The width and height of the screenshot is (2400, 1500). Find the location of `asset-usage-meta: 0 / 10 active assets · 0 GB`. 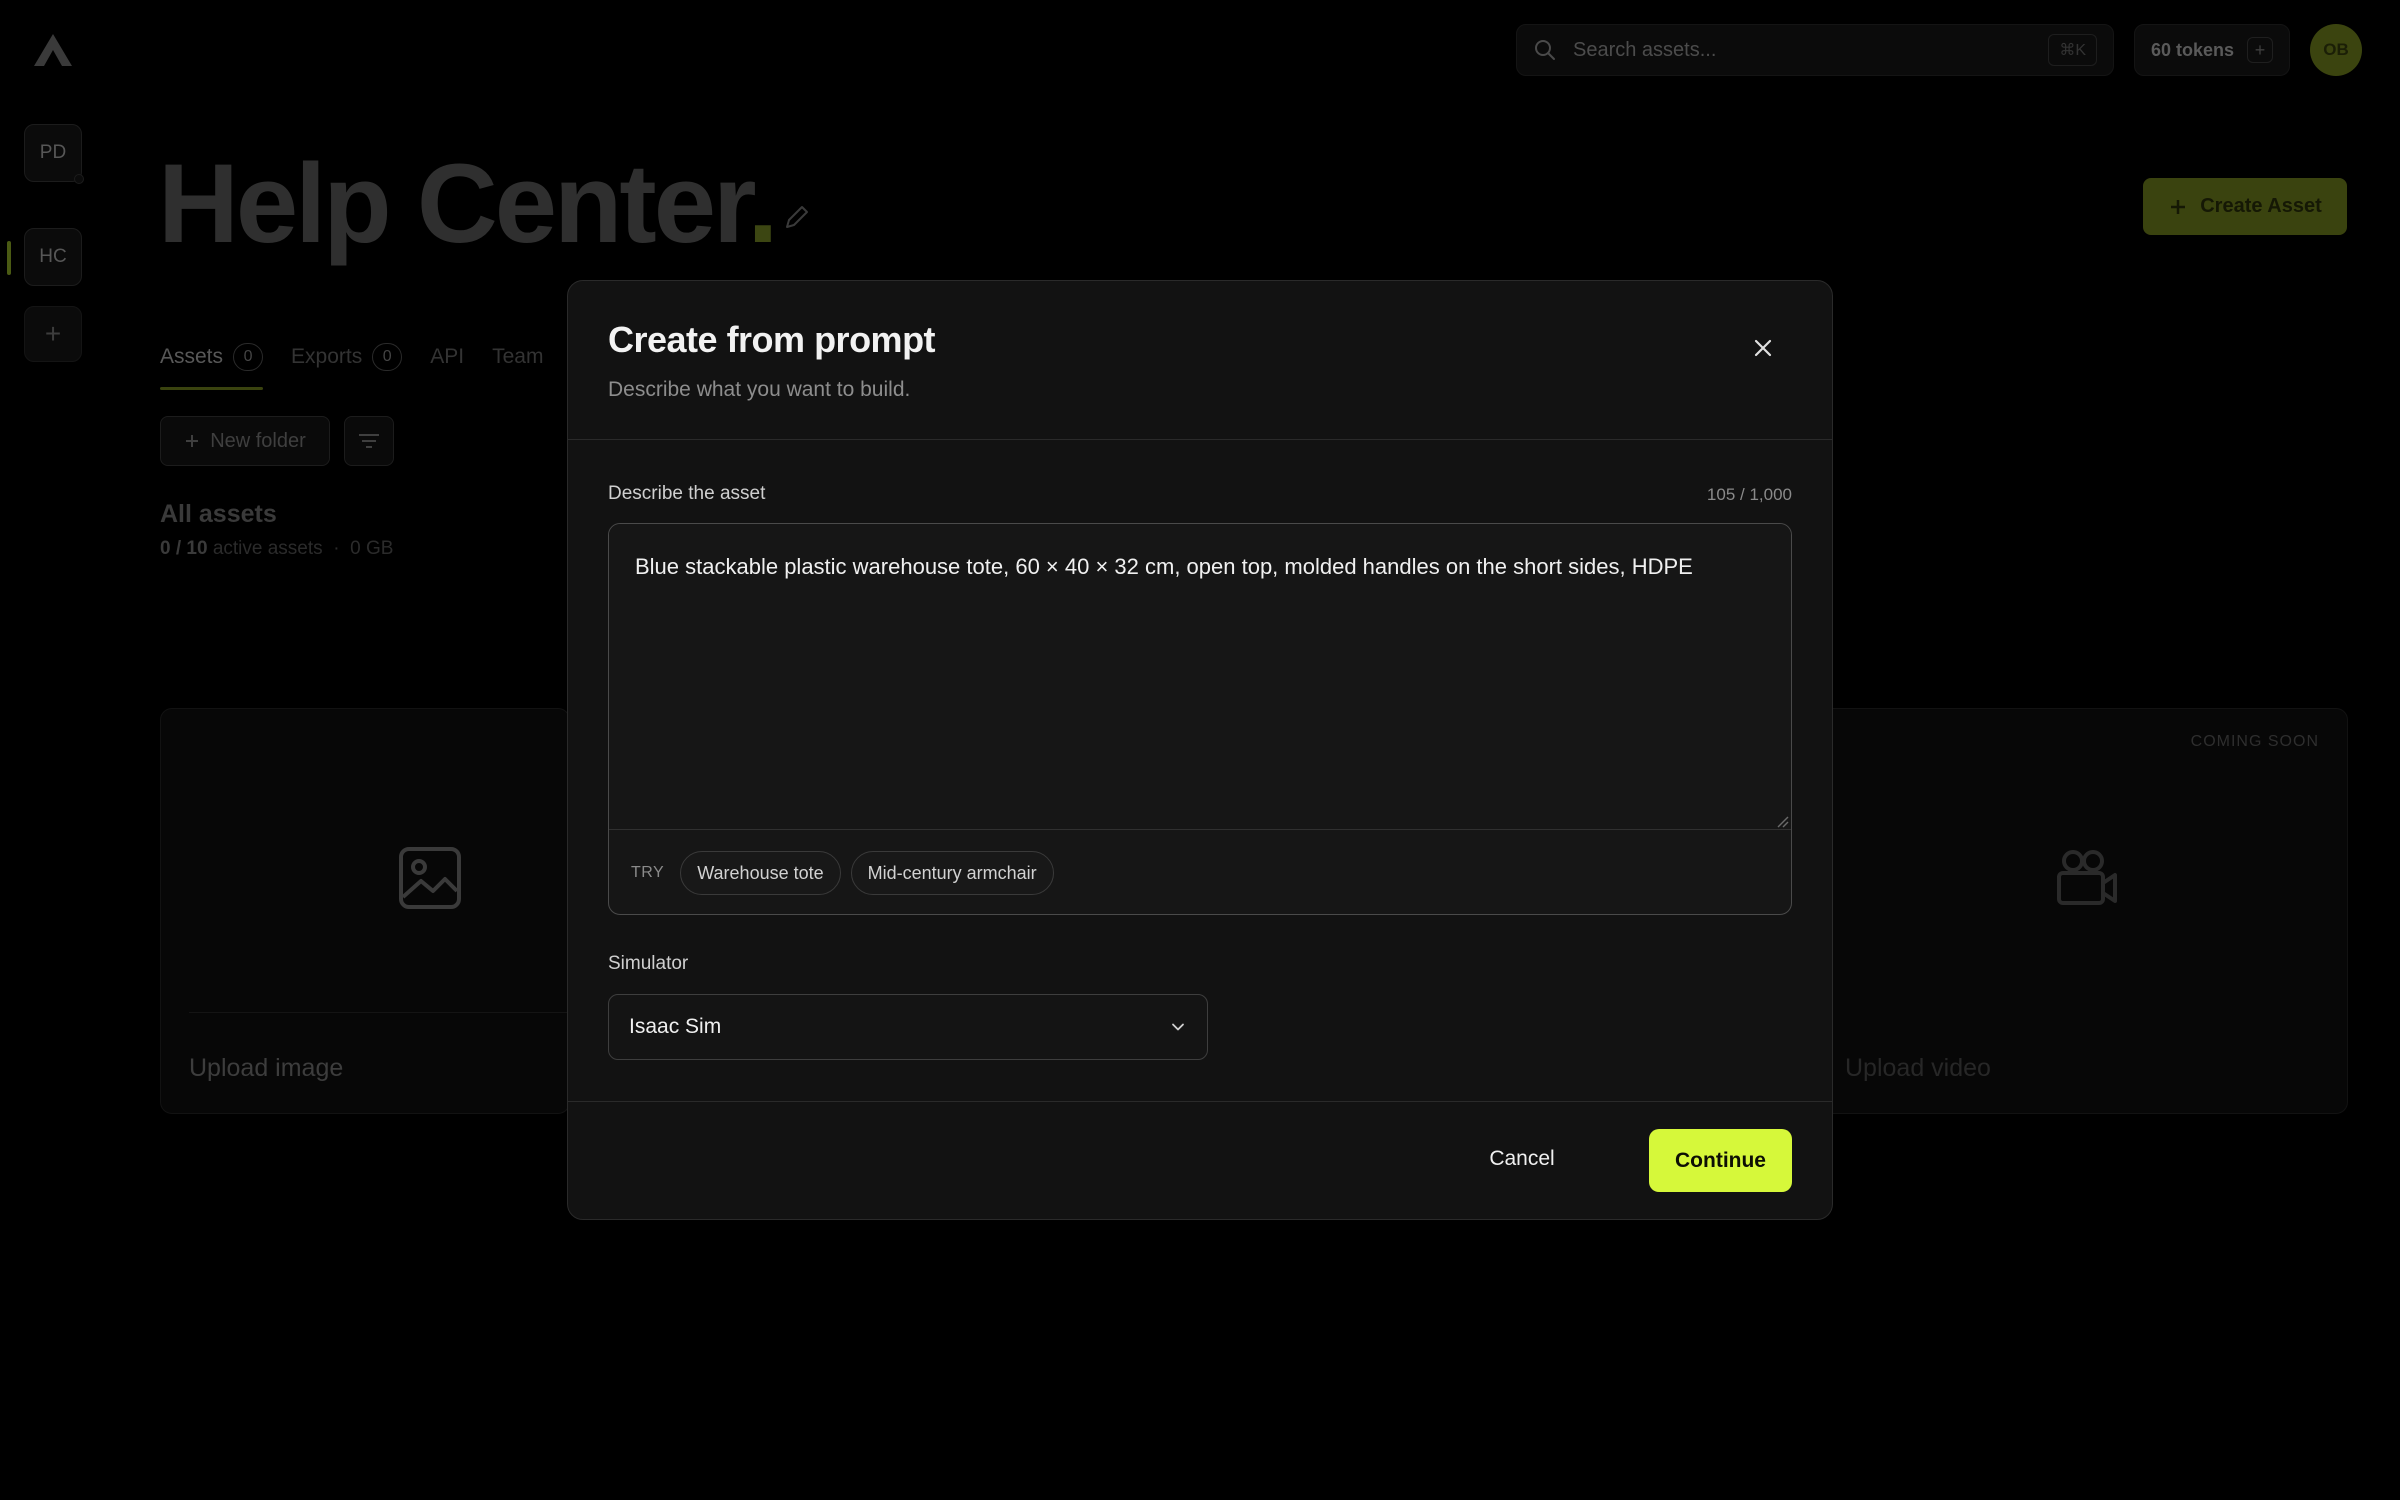

asset-usage-meta: 0 / 10 active assets · 0 GB is located at coordinates (276, 549).